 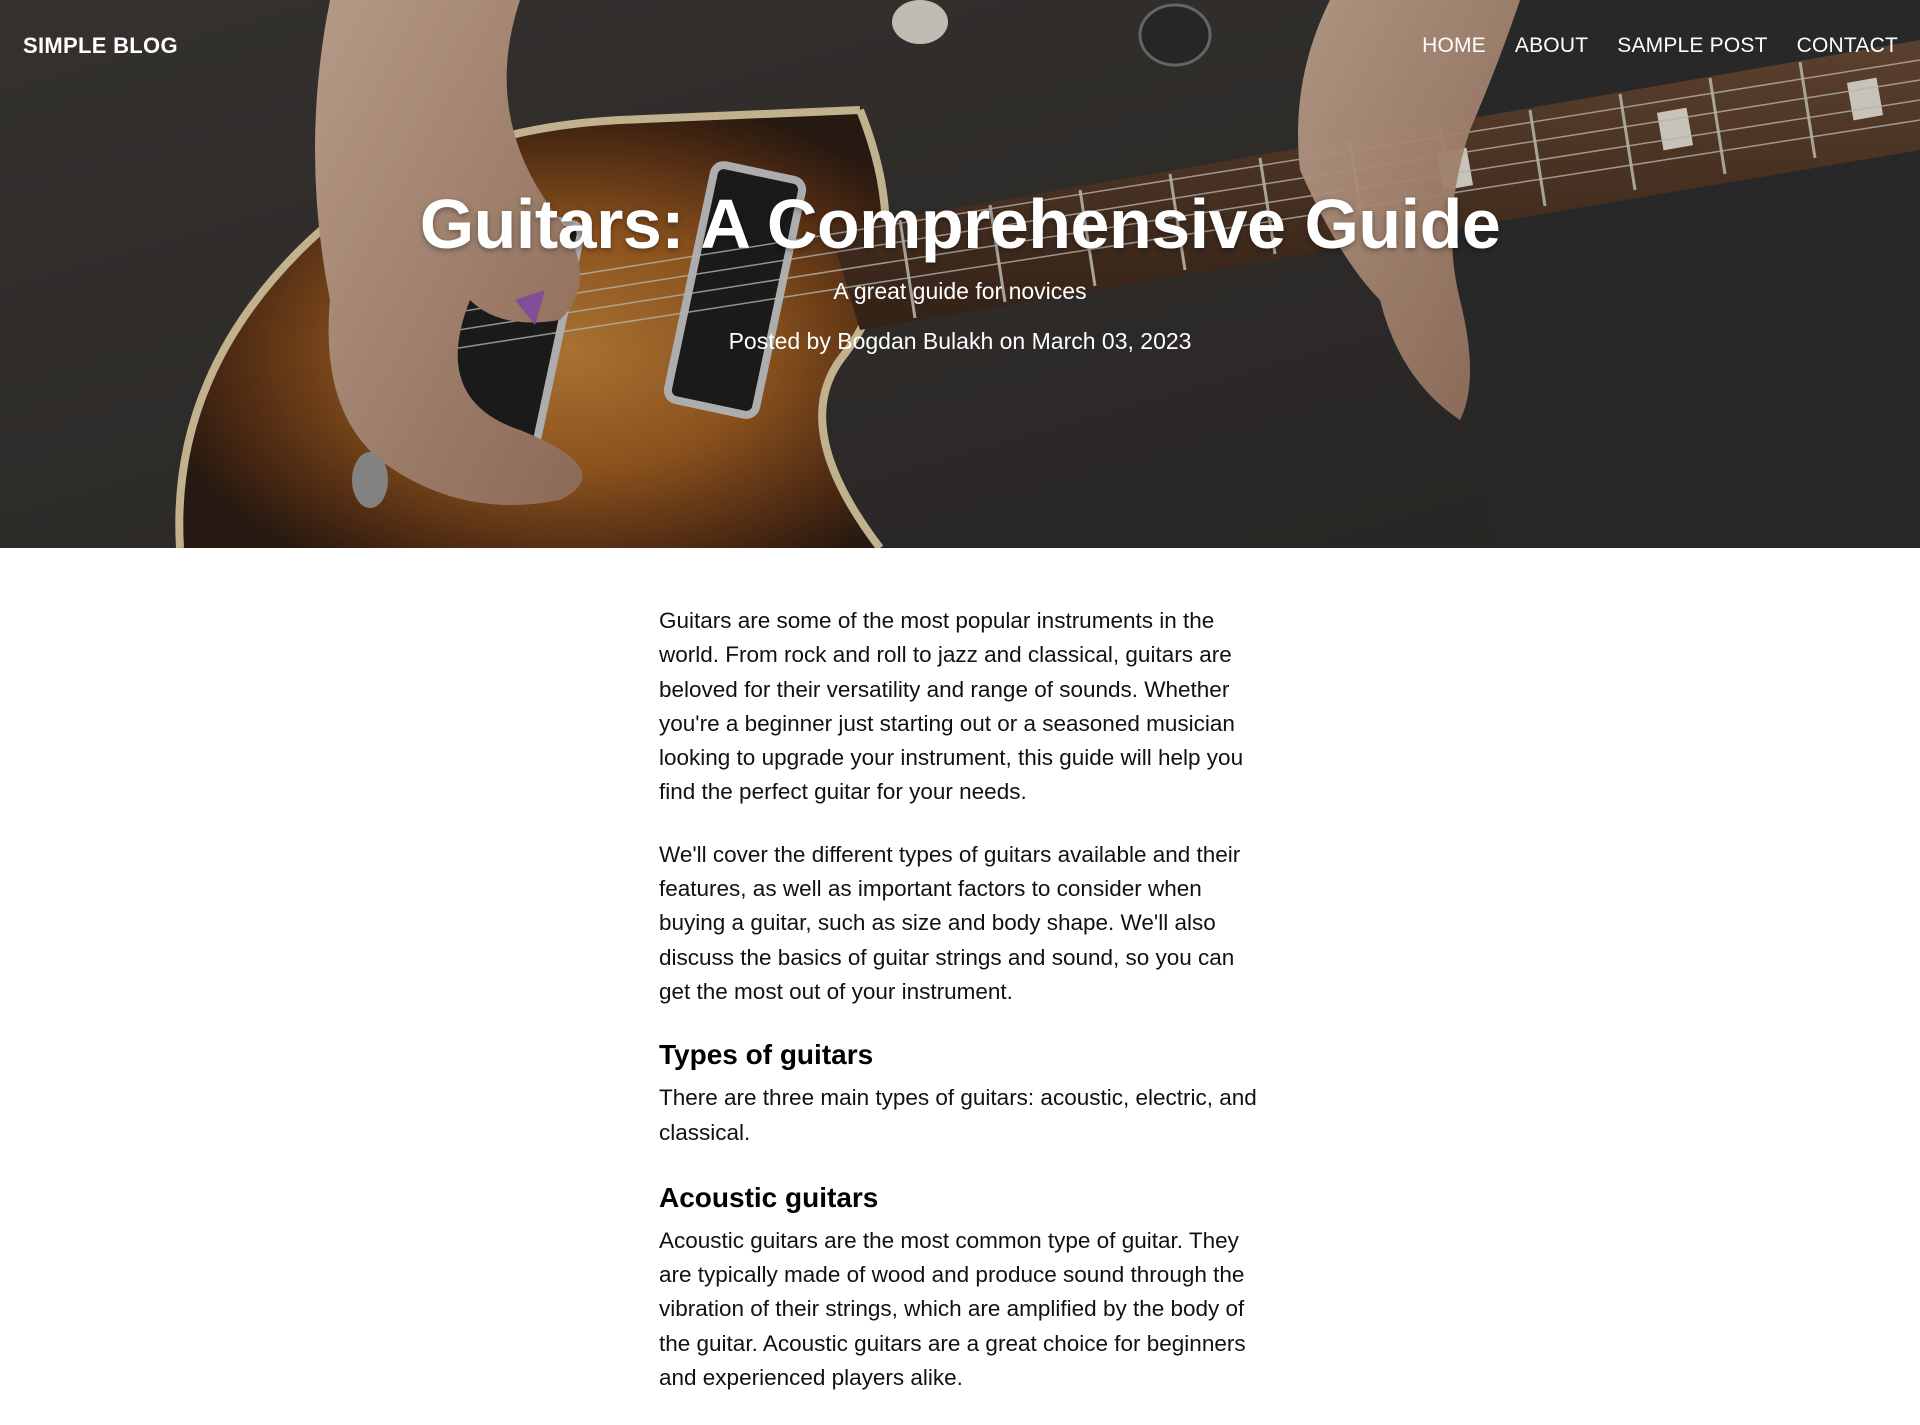 I want to click on nav-link-contact: CONTACT, so click(x=1847, y=46).